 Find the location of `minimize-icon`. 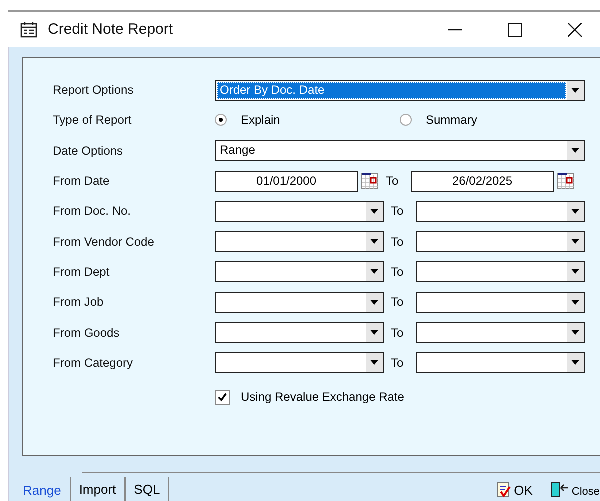

minimize-icon is located at coordinates (455, 29).